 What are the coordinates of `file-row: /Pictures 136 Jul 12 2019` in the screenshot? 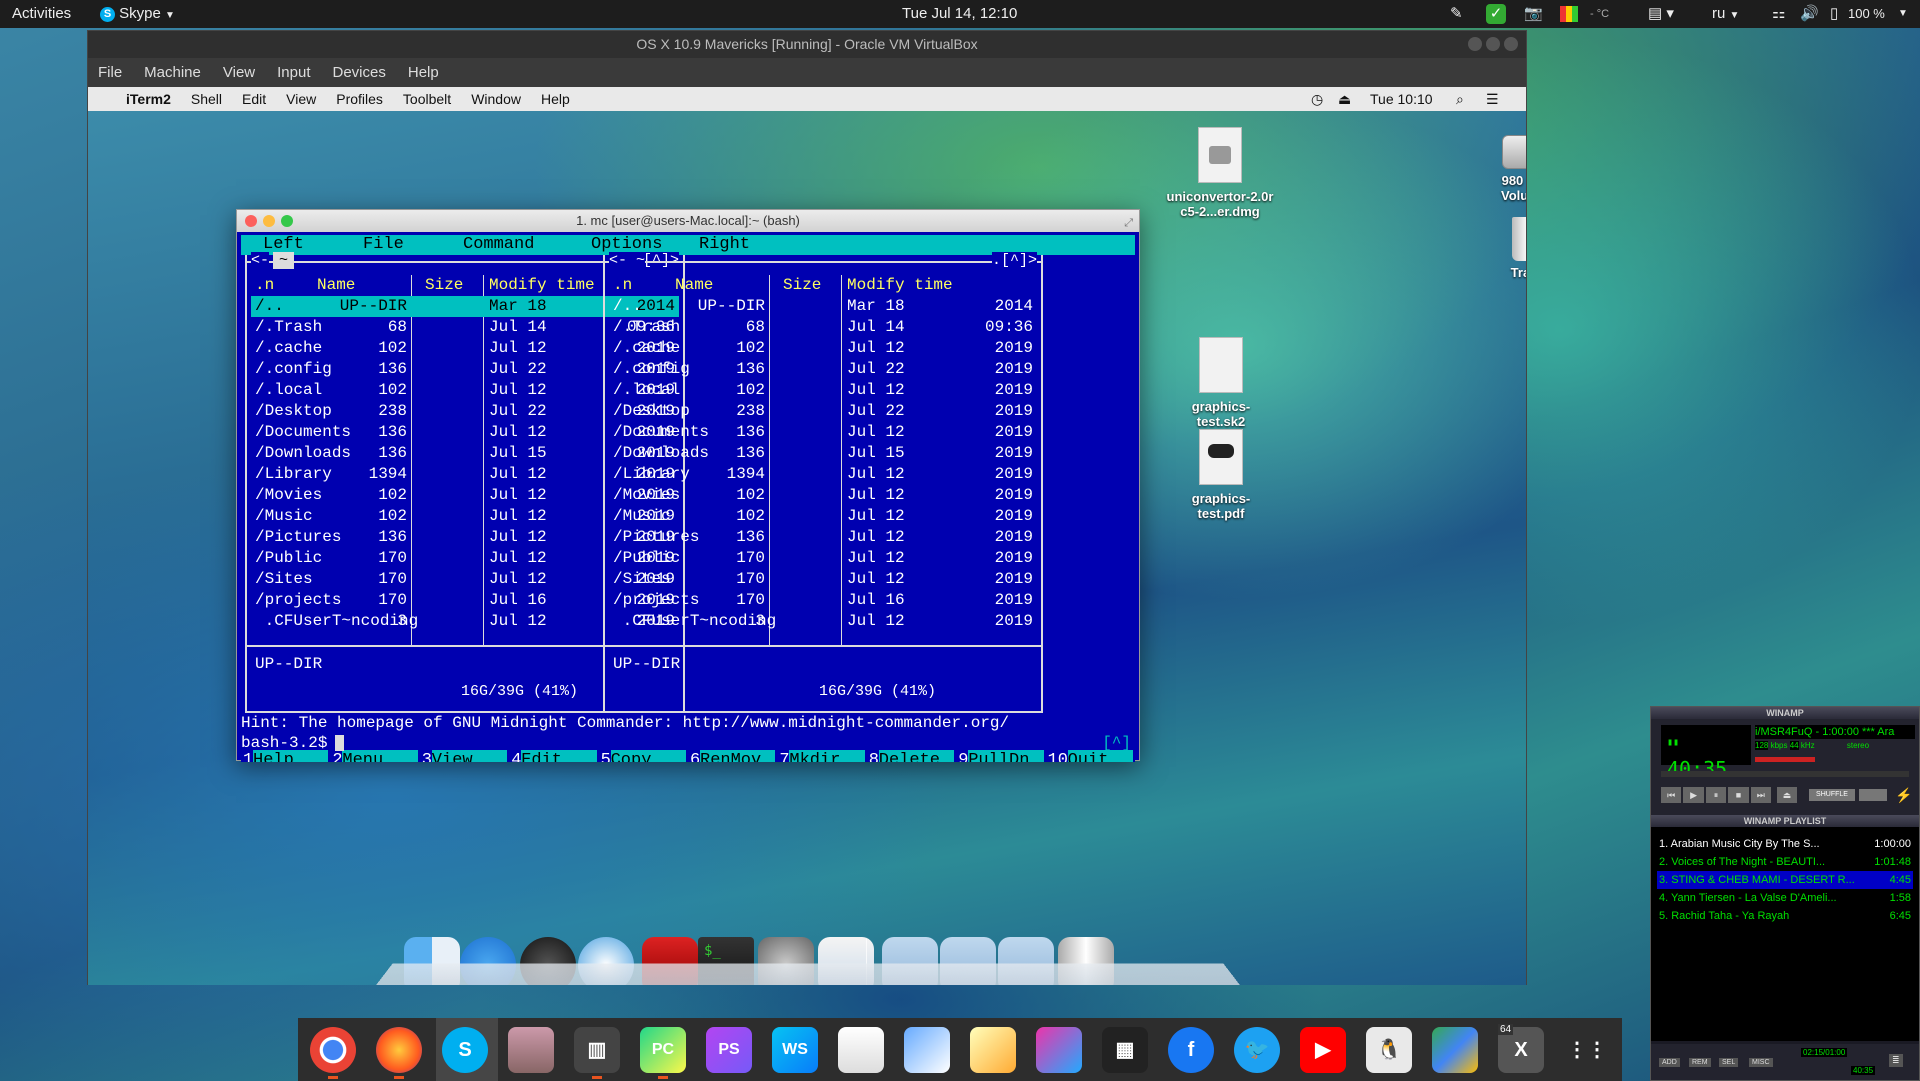 It's located at (823, 537).